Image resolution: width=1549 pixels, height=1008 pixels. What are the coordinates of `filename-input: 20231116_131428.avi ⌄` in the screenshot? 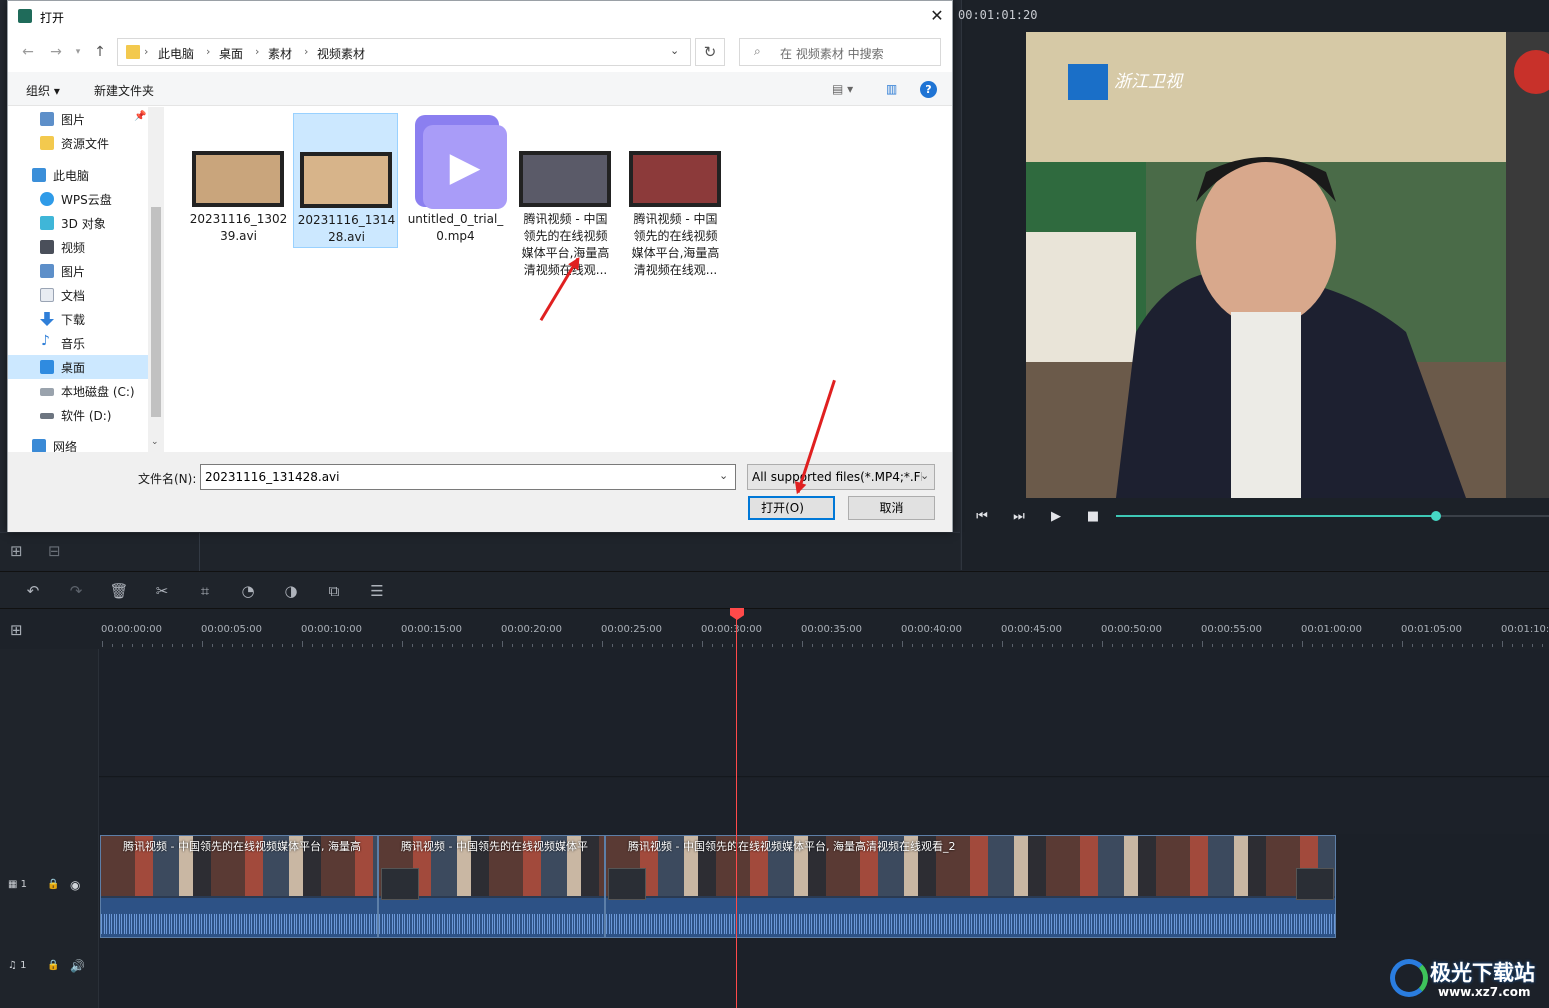 It's located at (468, 477).